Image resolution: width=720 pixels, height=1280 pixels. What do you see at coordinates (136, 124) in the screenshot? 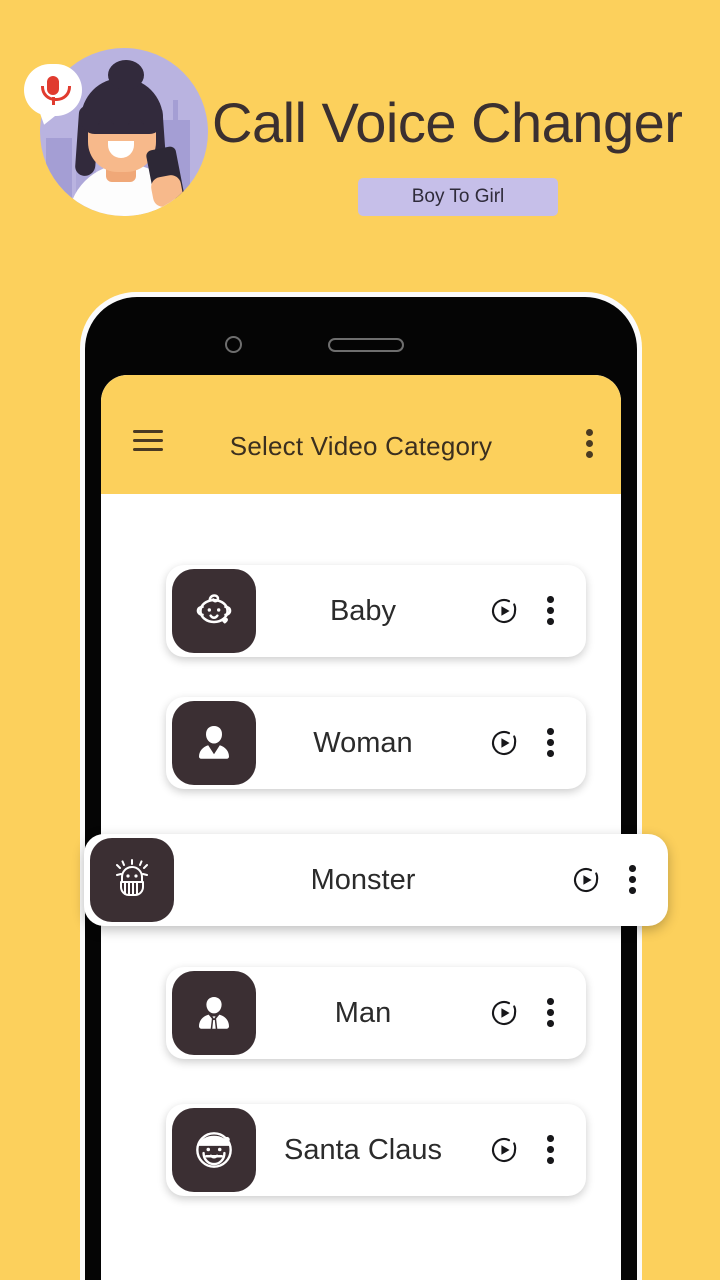
I see `girl-eye-right` at bounding box center [136, 124].